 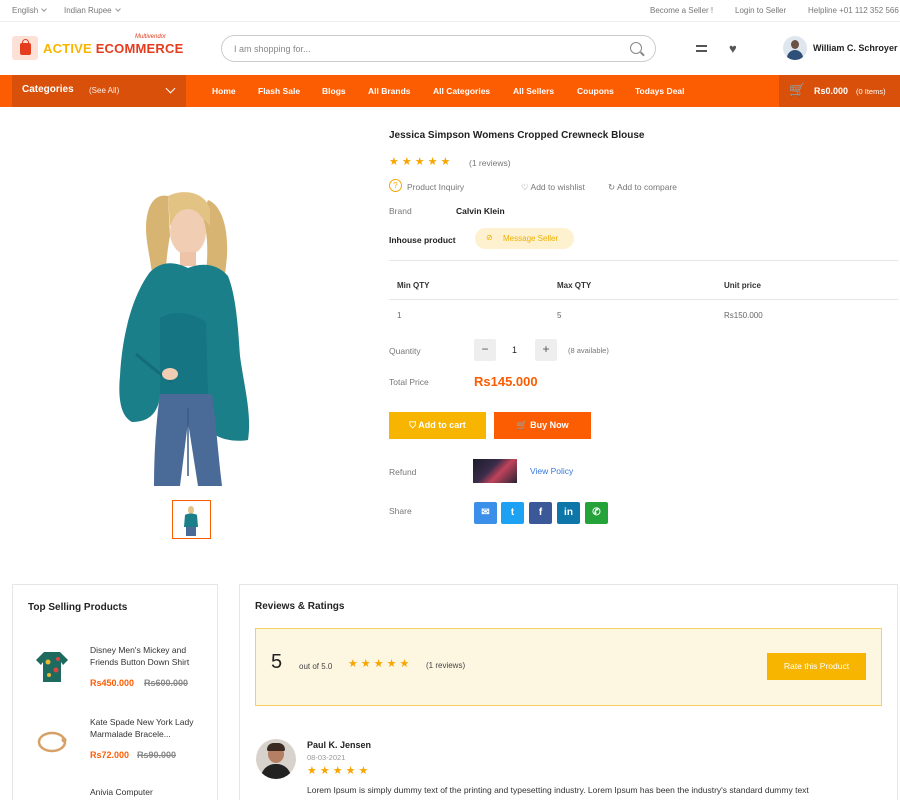 What do you see at coordinates (326, 757) in the screenshot?
I see `review-date: 08-03-2021` at bounding box center [326, 757].